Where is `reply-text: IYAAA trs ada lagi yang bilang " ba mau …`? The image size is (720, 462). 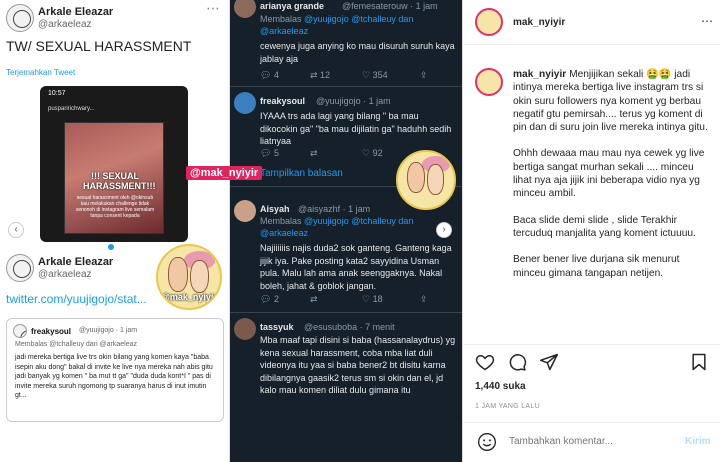 reply-text: IYAAA trs ada lagi yang bilang " ba mau … is located at coordinates (356, 128).